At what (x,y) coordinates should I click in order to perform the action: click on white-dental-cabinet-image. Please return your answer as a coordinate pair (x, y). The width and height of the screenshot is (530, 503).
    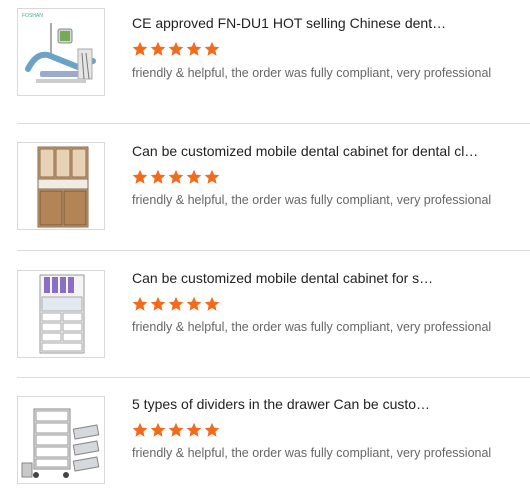
    Looking at the image, I should click on (61, 314).